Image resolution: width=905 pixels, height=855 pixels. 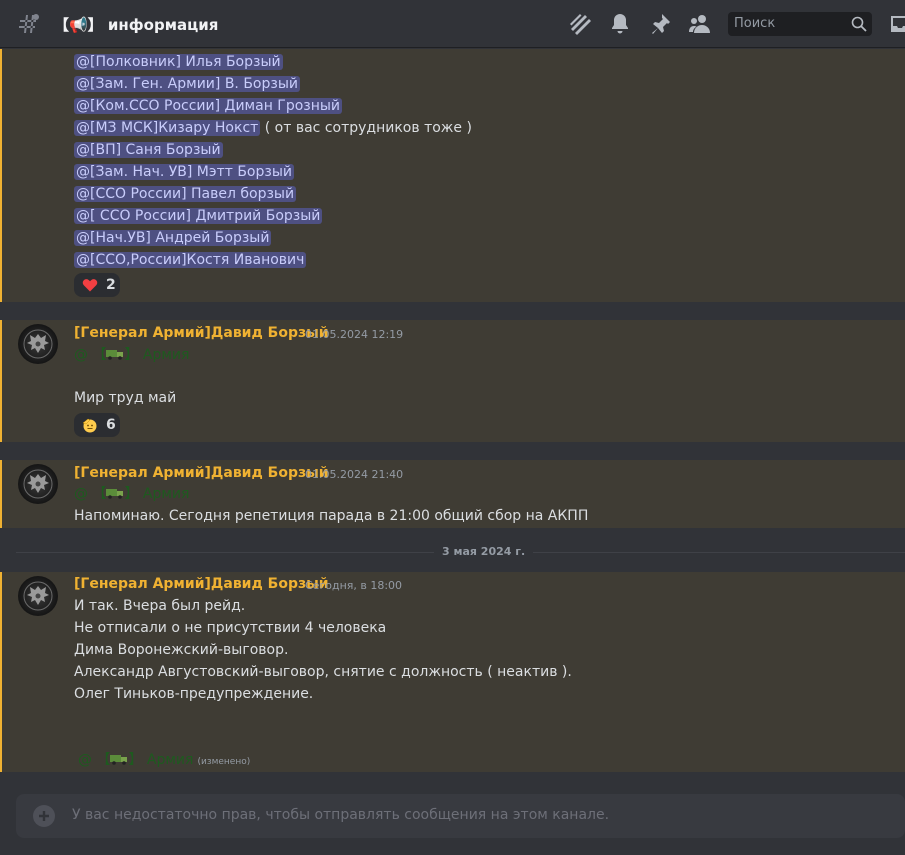 What do you see at coordinates (354, 334) in the screenshot?
I see `message-timestamp: 01.05.2024 12:19` at bounding box center [354, 334].